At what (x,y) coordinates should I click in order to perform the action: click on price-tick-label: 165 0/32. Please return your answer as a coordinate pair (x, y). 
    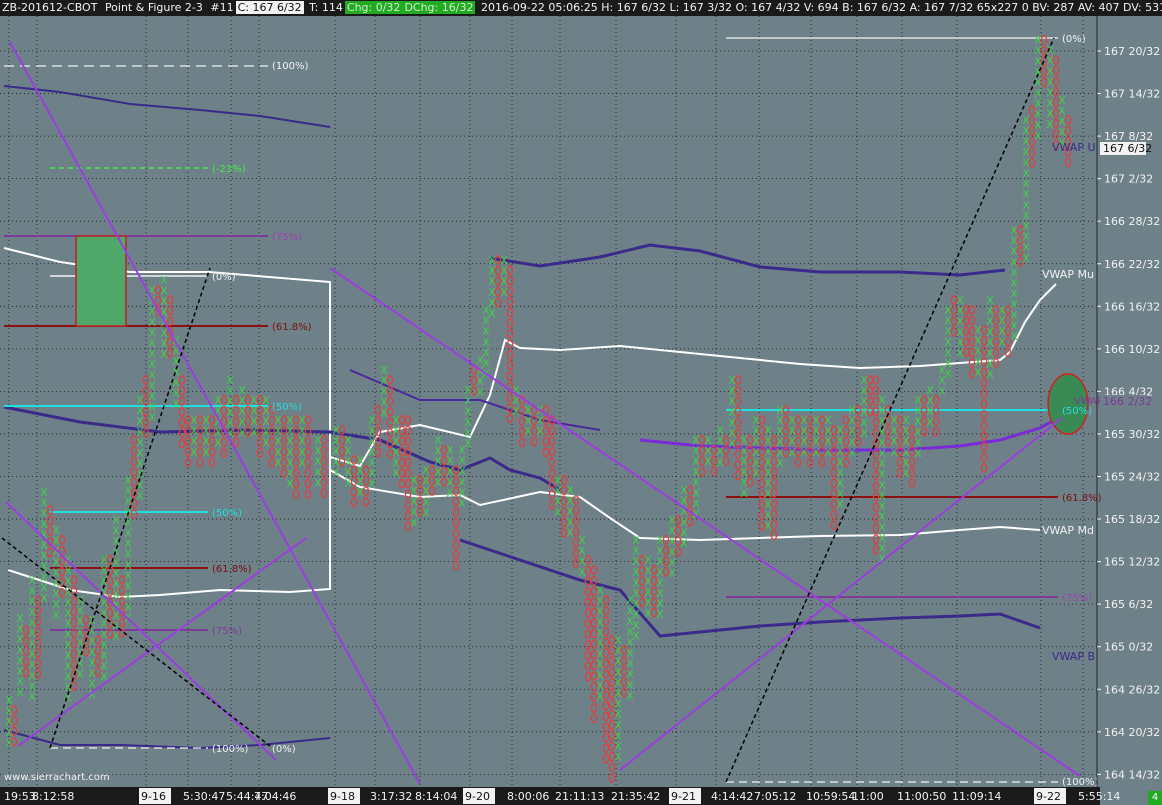
    Looking at the image, I should click on (1128, 647).